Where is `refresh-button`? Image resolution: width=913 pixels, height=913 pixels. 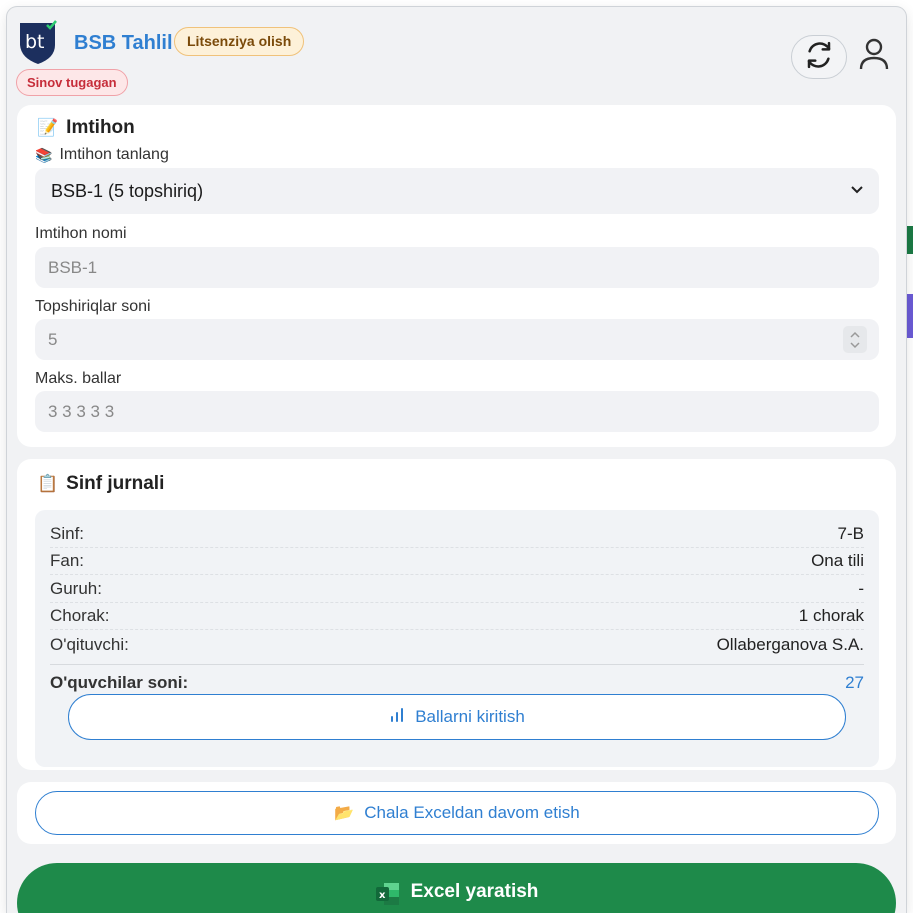
refresh-button is located at coordinates (819, 57).